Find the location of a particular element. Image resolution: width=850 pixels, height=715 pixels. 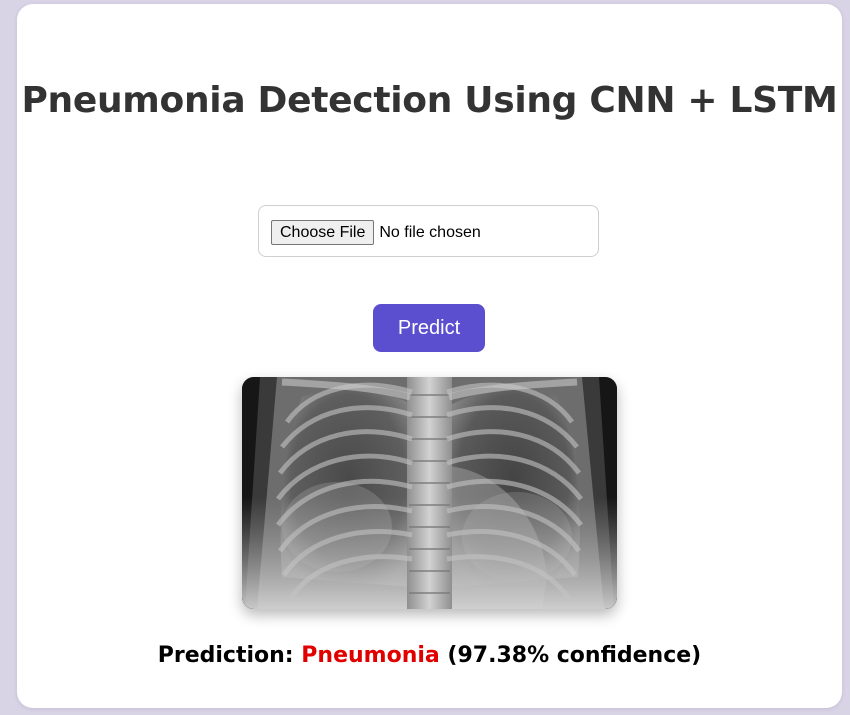

choose-file-button: Choose File is located at coordinates (323, 232).